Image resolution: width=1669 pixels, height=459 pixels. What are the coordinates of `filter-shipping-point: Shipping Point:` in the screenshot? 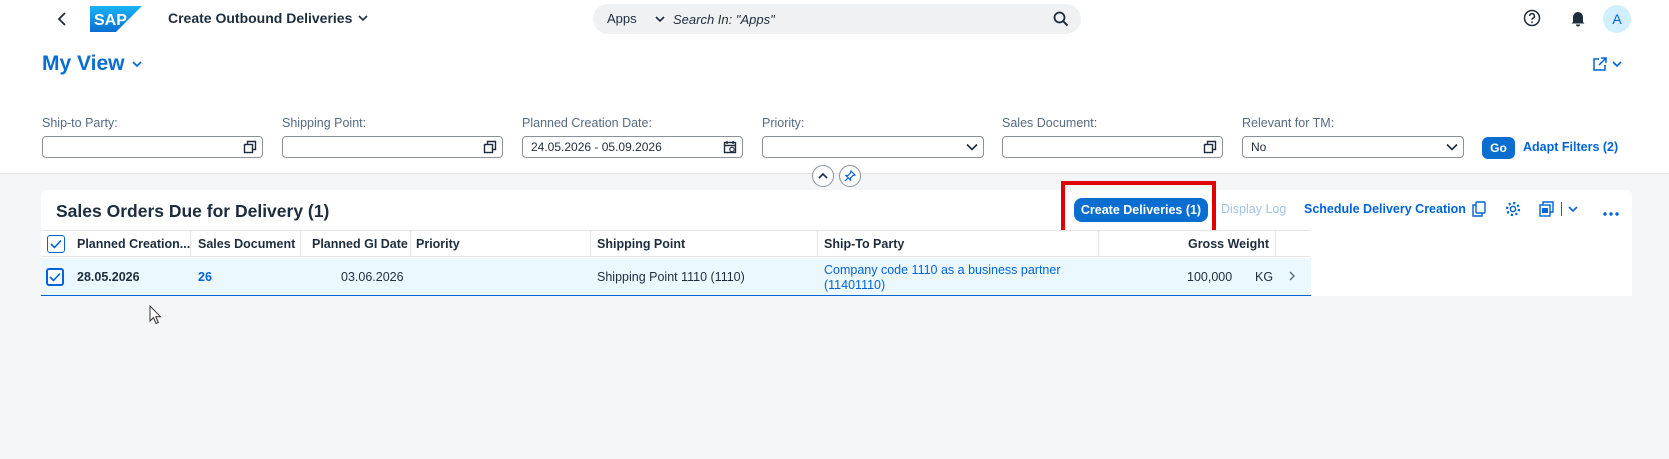 It's located at (392, 137).